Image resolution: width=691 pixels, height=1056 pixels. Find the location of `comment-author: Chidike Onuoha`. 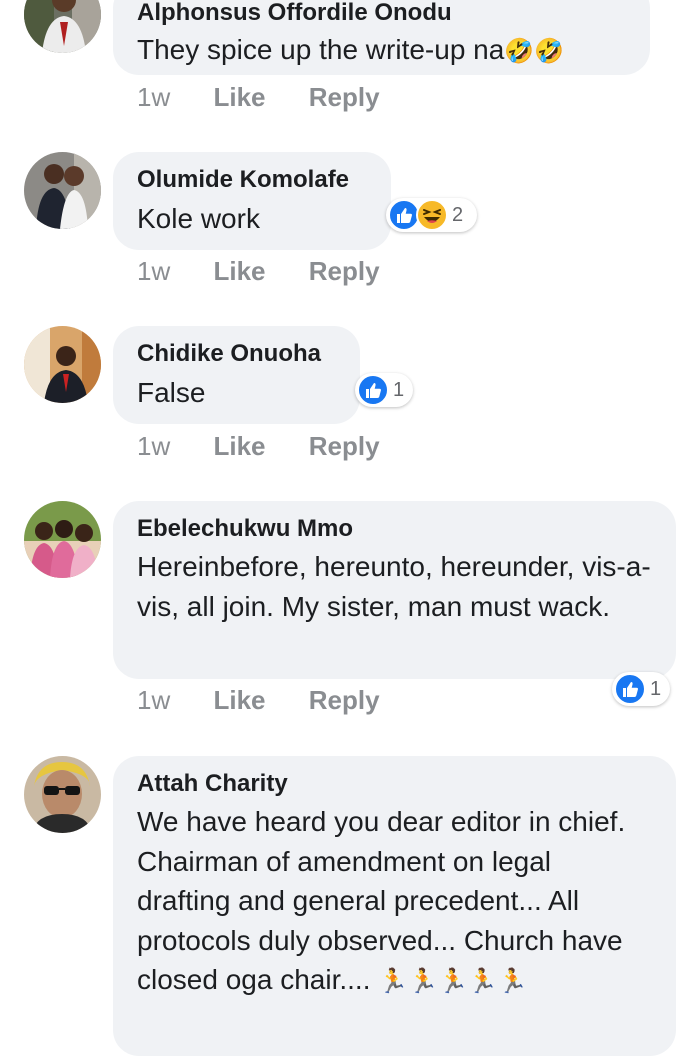

comment-author: Chidike Onuoha is located at coordinates (236, 354).